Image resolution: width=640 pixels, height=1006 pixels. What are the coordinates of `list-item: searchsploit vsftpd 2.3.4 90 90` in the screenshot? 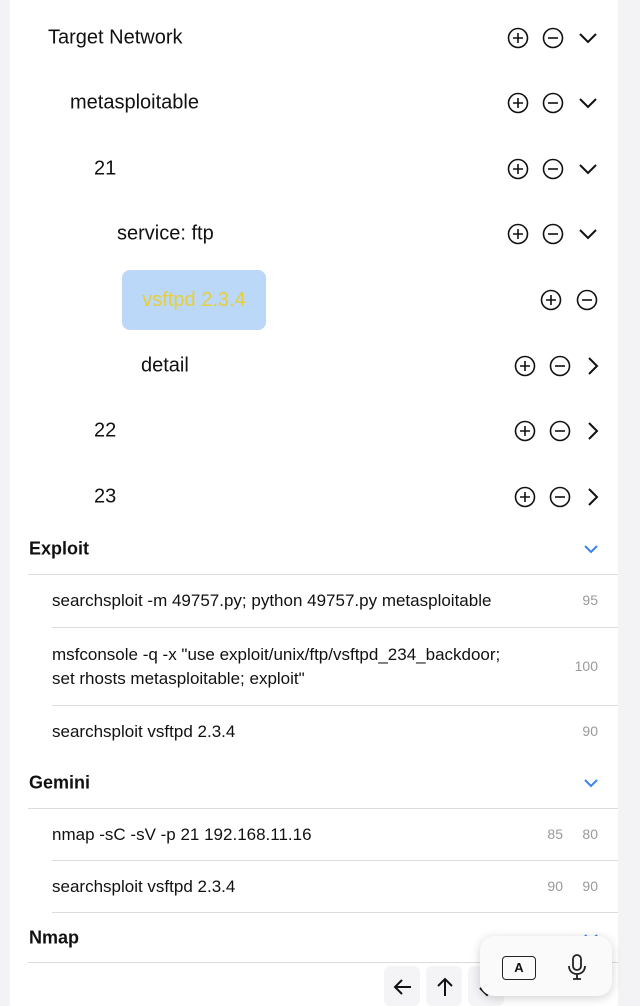 It's located at (314, 887).